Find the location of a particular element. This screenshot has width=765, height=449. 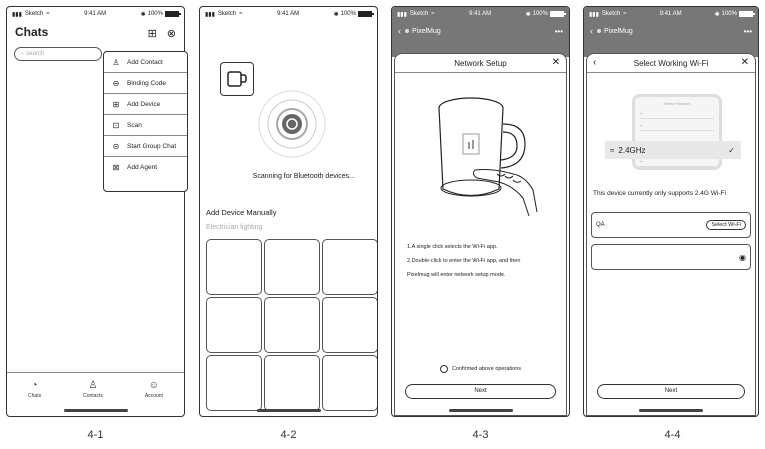

scan-icon: ⊡ is located at coordinates (116, 125).